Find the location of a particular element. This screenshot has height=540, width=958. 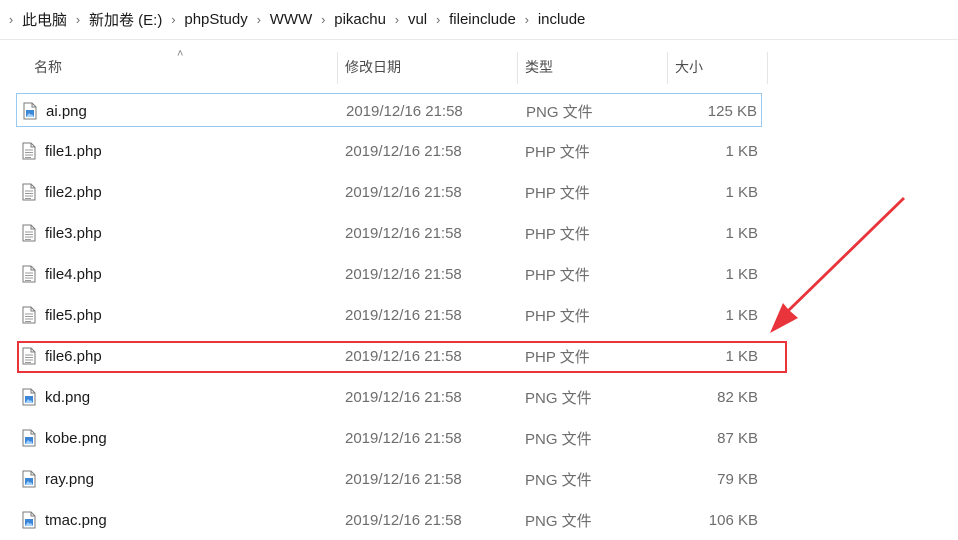

file-name: kobe.png is located at coordinates (76, 438).